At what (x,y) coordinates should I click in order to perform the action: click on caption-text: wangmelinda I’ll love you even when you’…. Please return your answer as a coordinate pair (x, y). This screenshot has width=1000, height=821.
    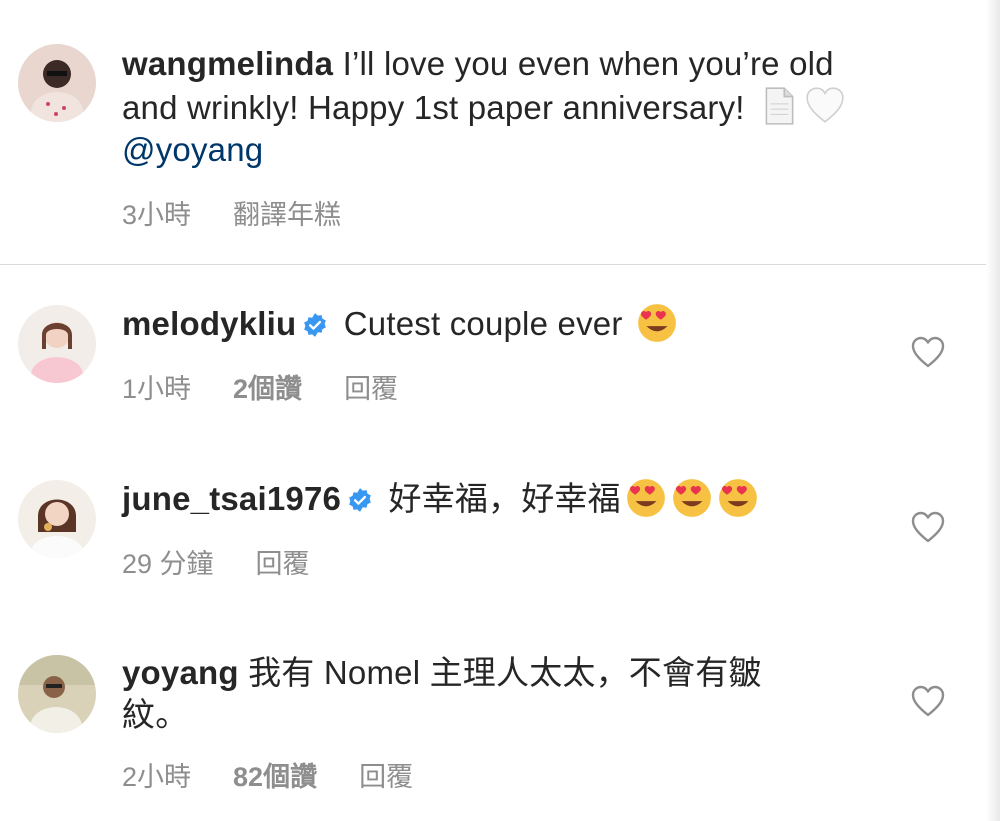
    Looking at the image, I should click on (484, 107).